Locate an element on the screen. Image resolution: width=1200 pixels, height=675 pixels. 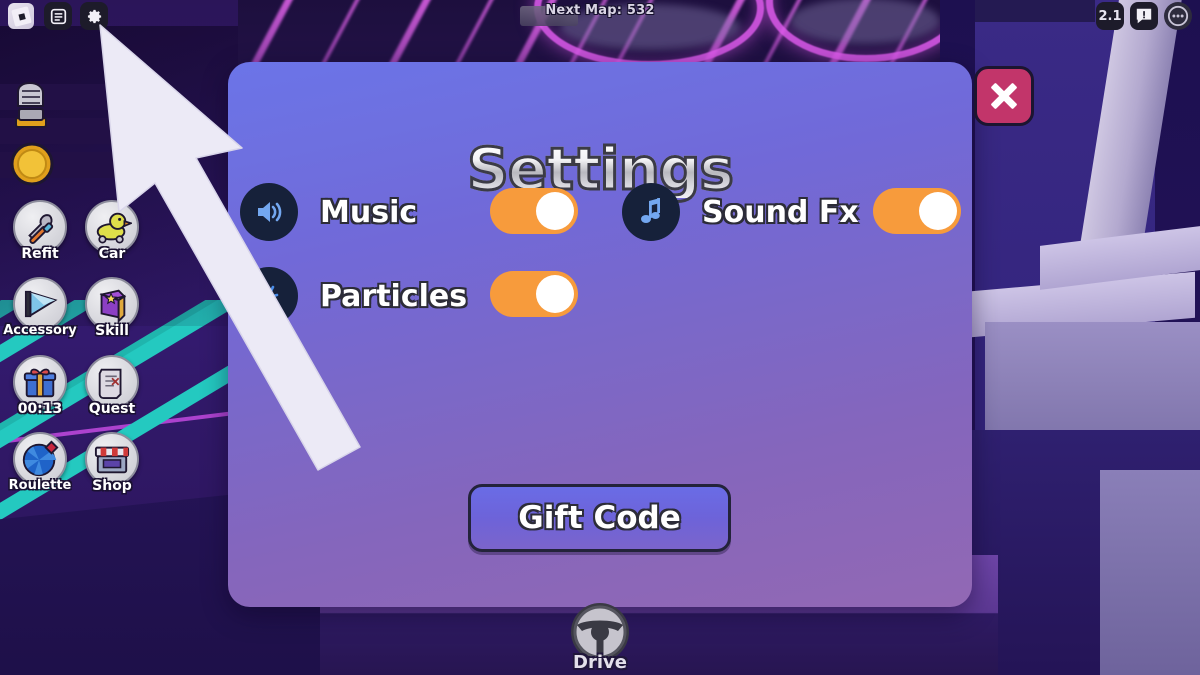
setting-label-sound-fx: Sound Fx is located at coordinates (780, 212).